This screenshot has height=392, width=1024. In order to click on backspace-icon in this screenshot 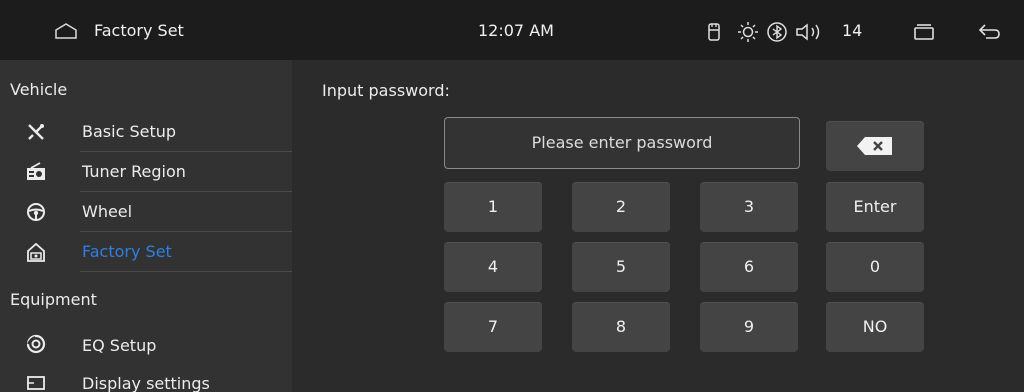, I will do `click(874, 146)`.